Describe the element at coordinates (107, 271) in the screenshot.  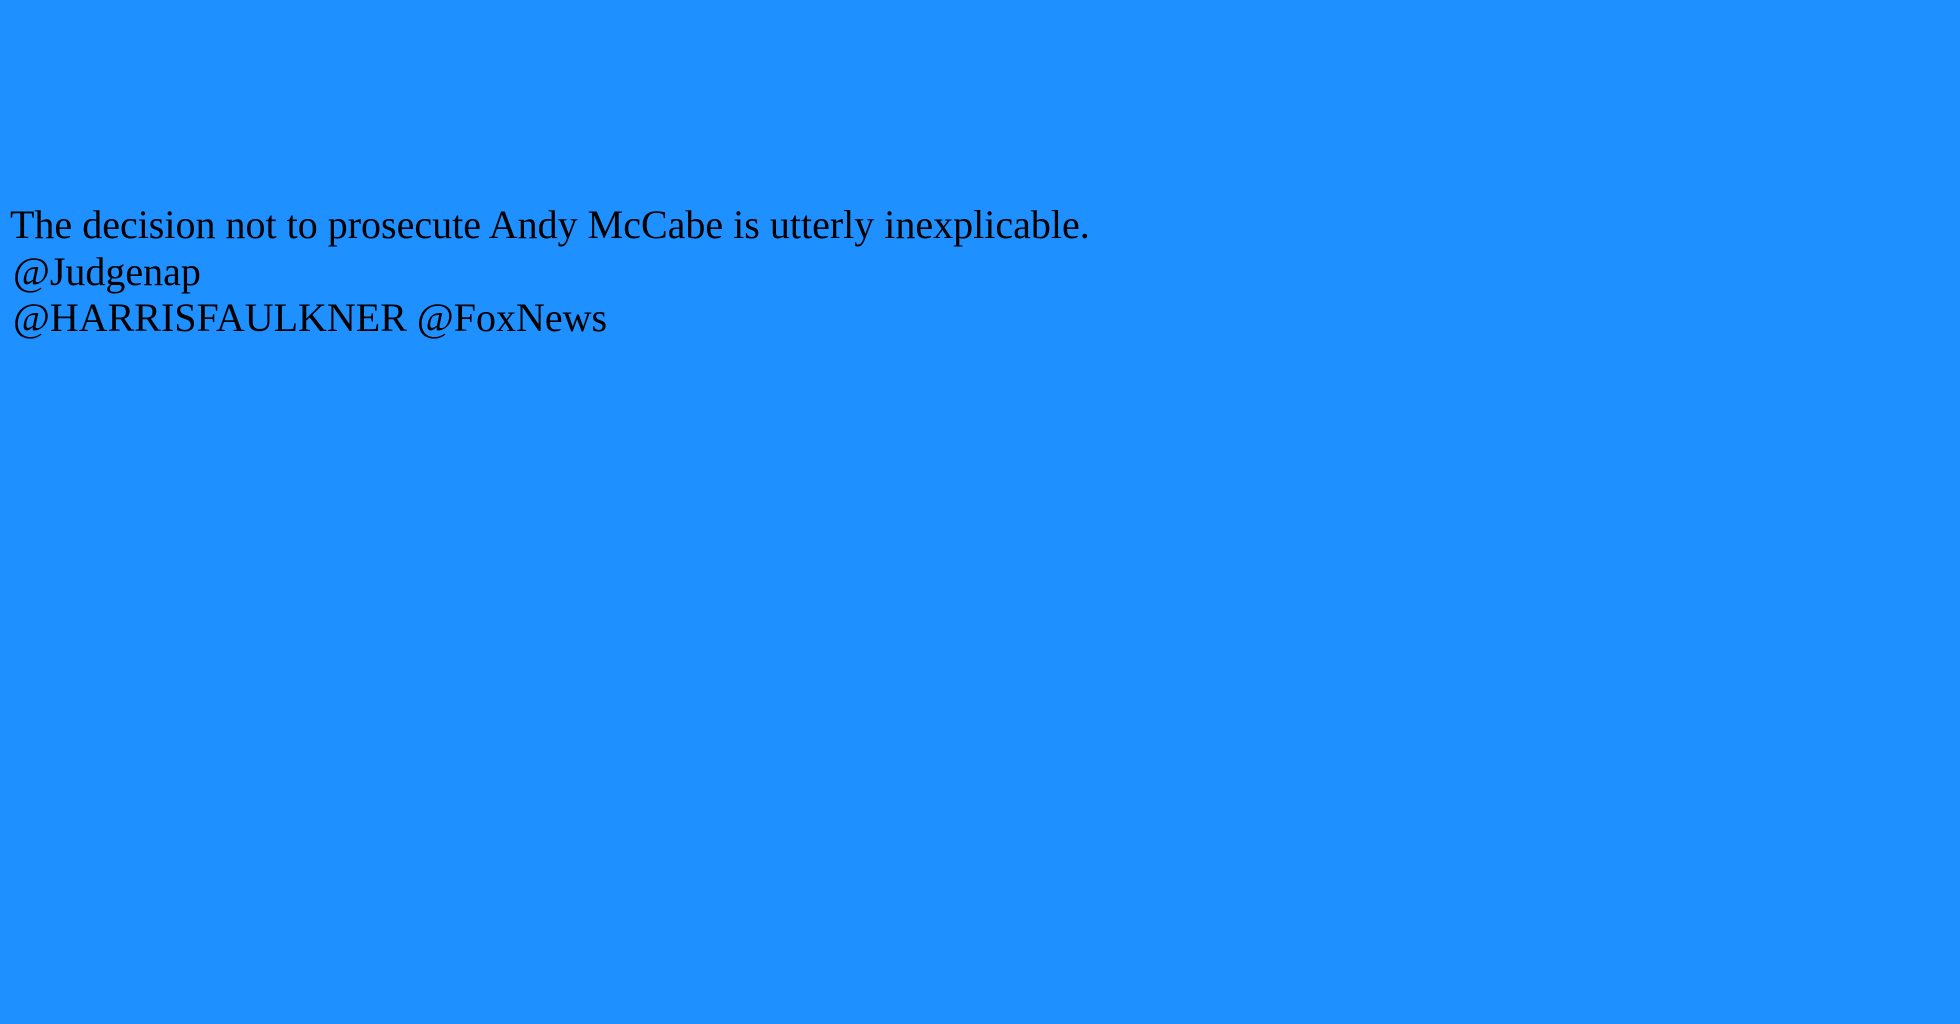
I see `mention-line-judgenap: @Judgenap` at that location.